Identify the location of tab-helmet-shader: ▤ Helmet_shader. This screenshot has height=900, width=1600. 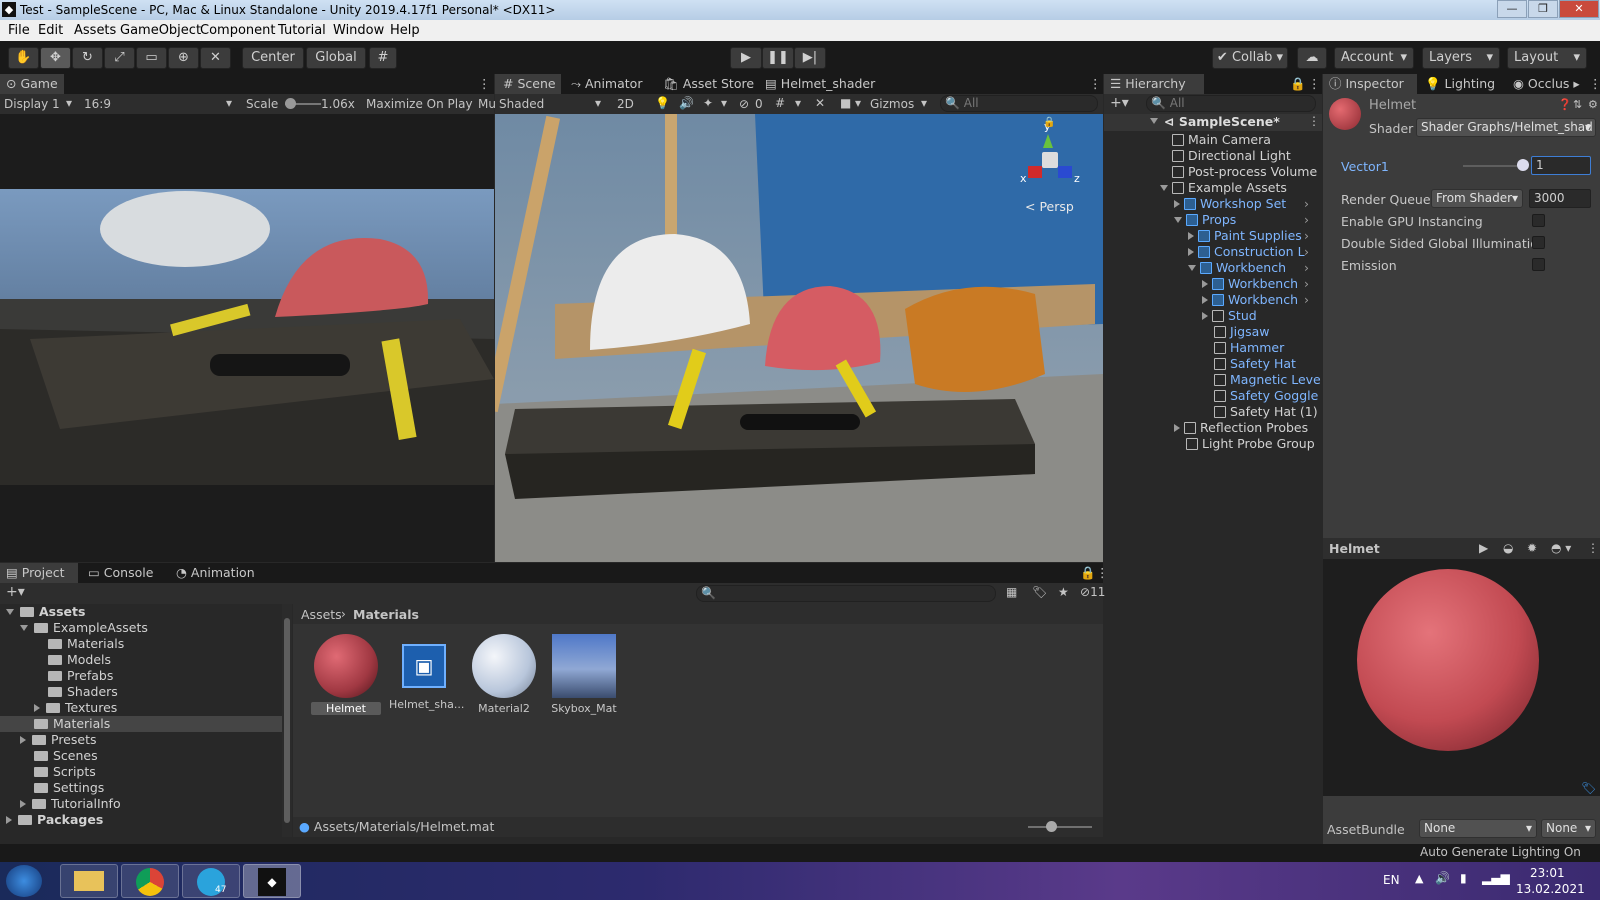
(820, 84).